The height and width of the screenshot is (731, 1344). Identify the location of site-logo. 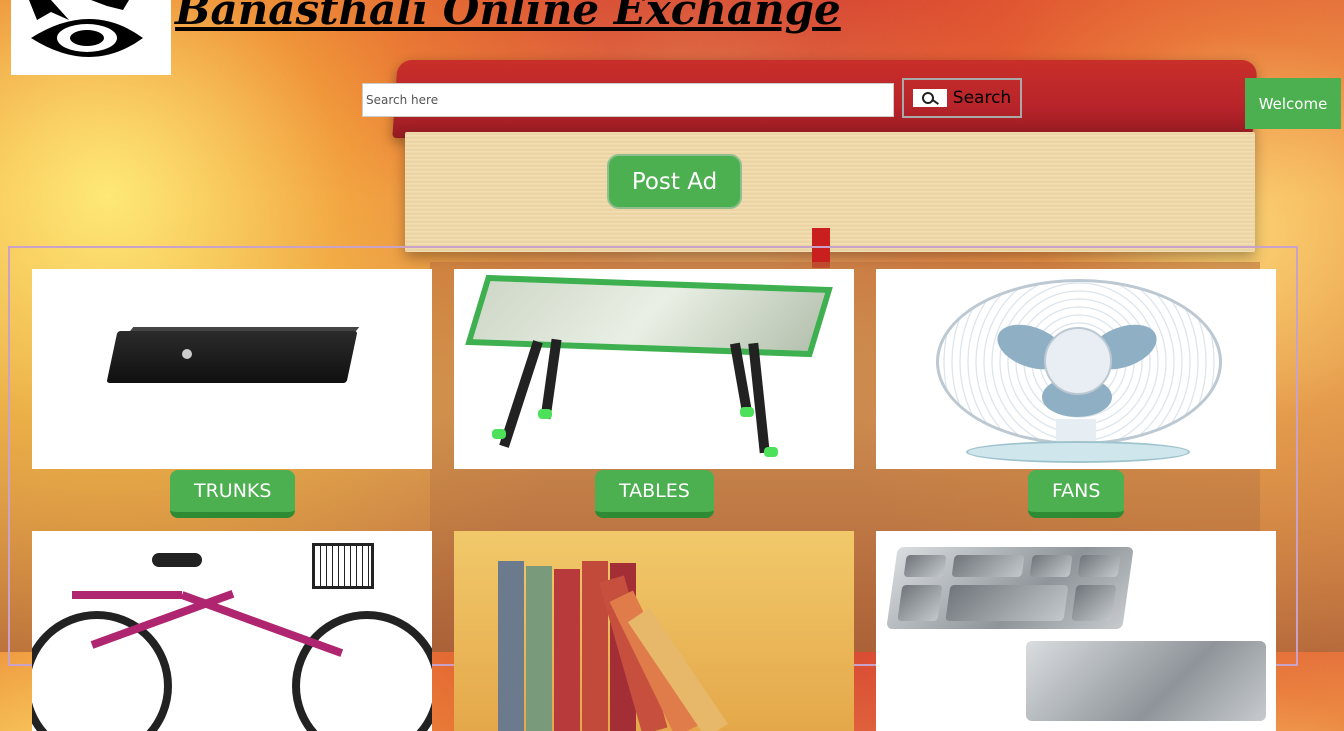
(91, 37).